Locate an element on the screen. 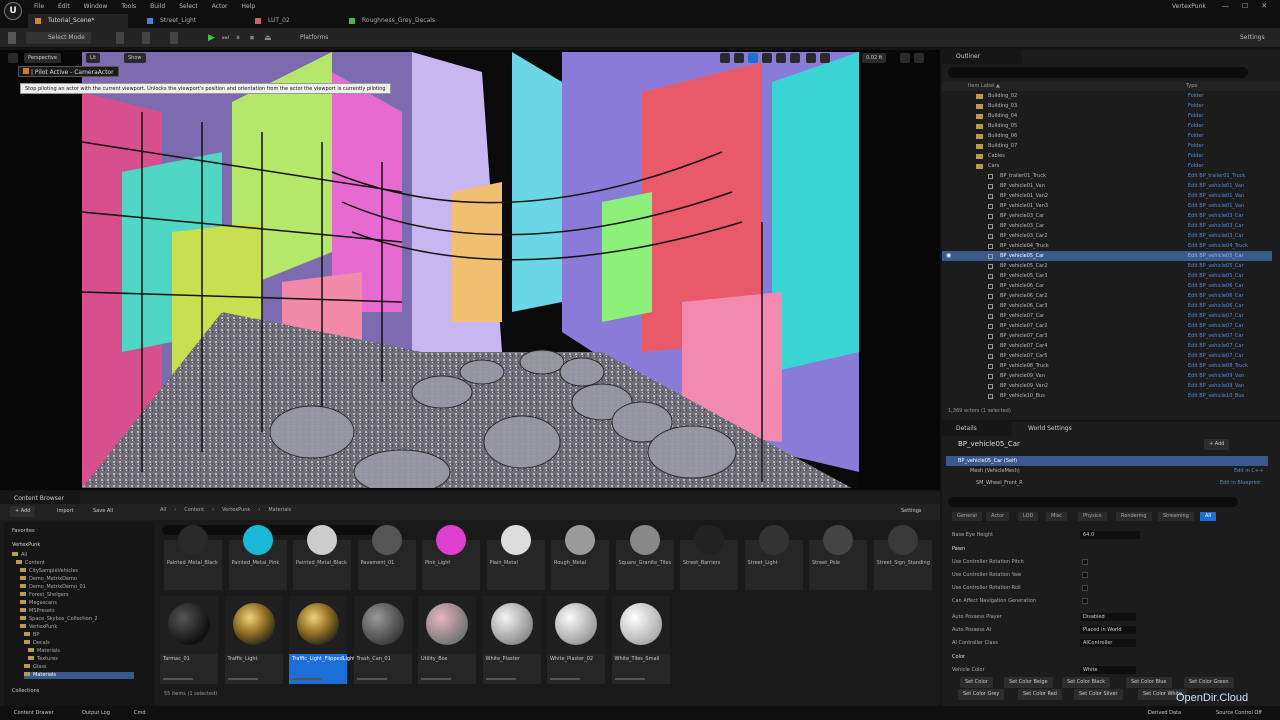 The height and width of the screenshot is (720, 1280). eject-pilot-icon is located at coordinates (26, 71).